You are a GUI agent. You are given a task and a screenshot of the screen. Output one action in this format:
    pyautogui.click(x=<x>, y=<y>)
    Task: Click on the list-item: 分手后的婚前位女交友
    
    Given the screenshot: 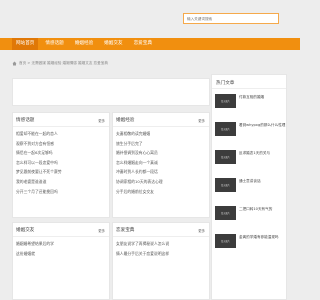 What is the action you would take?
    pyautogui.click(x=161, y=192)
    